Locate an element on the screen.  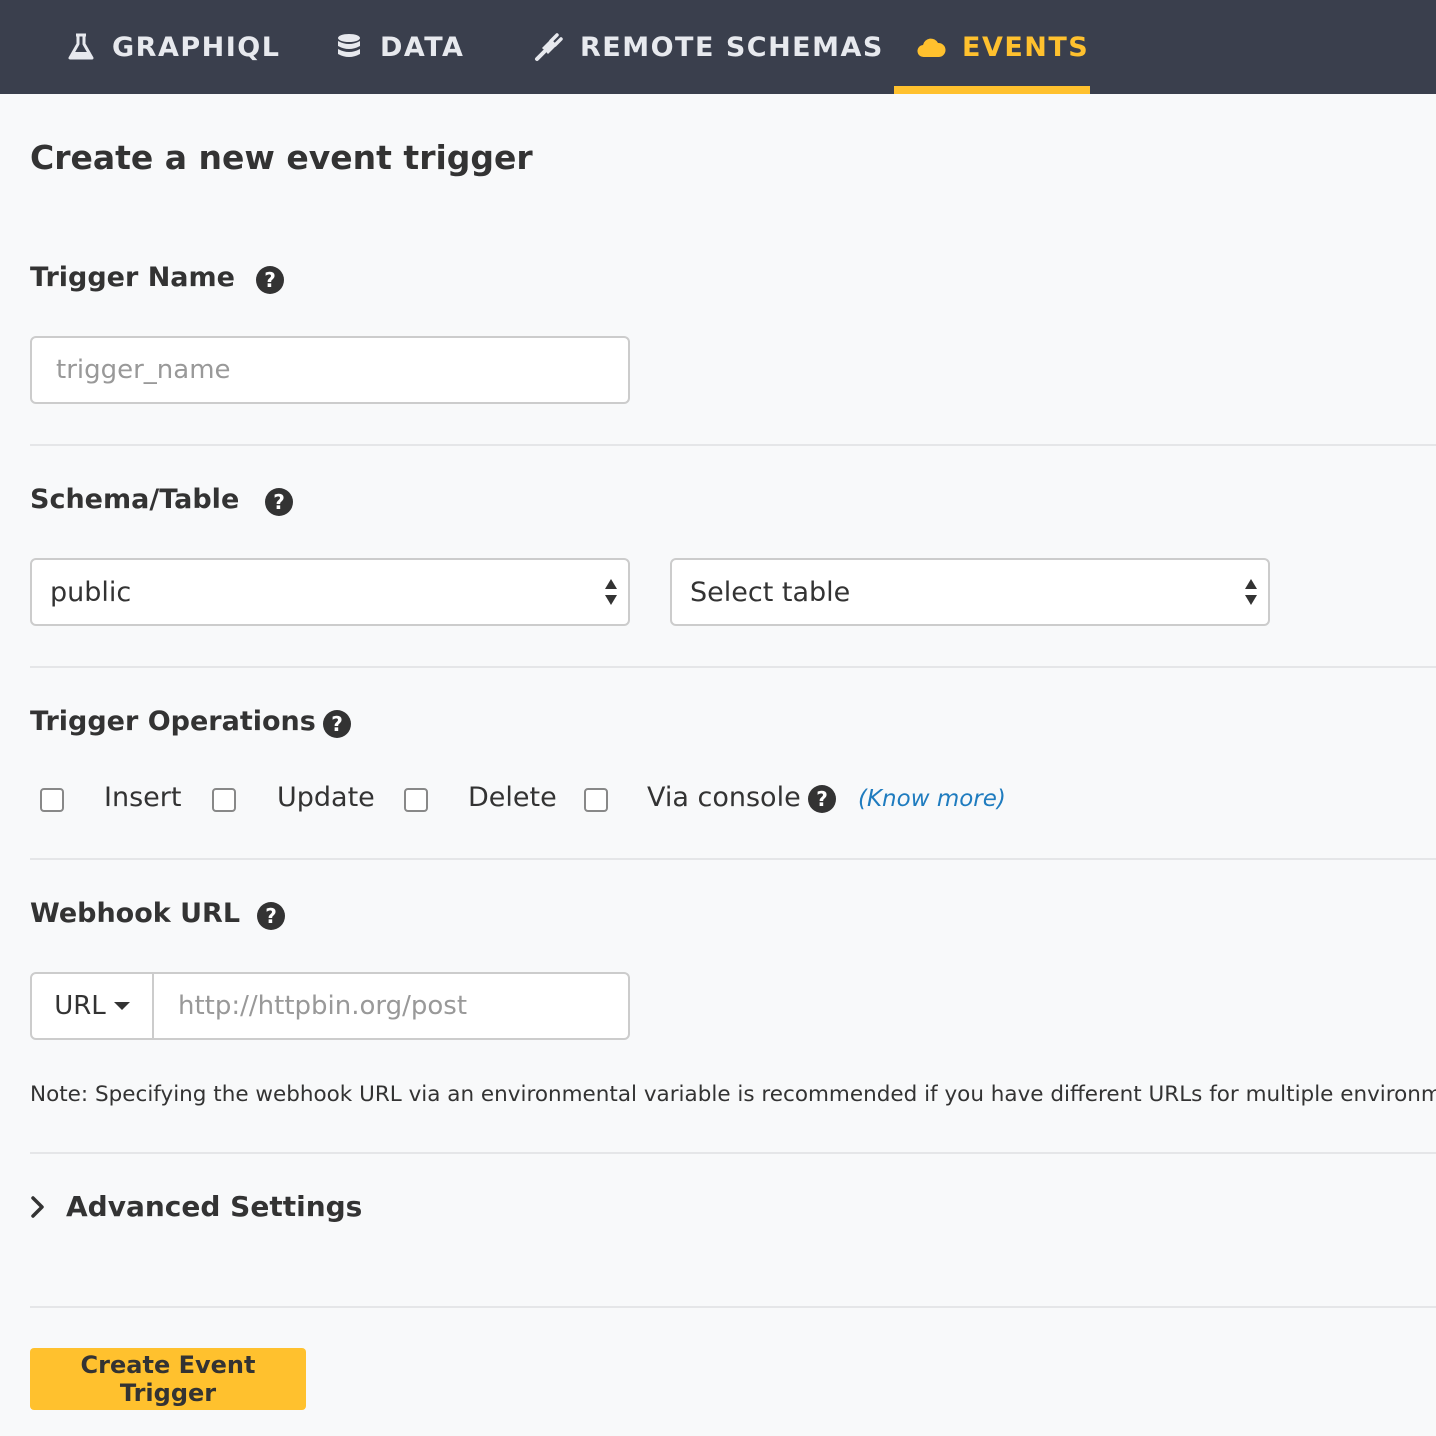
tab-graphiql: GRAPHIQL is located at coordinates (173, 47).